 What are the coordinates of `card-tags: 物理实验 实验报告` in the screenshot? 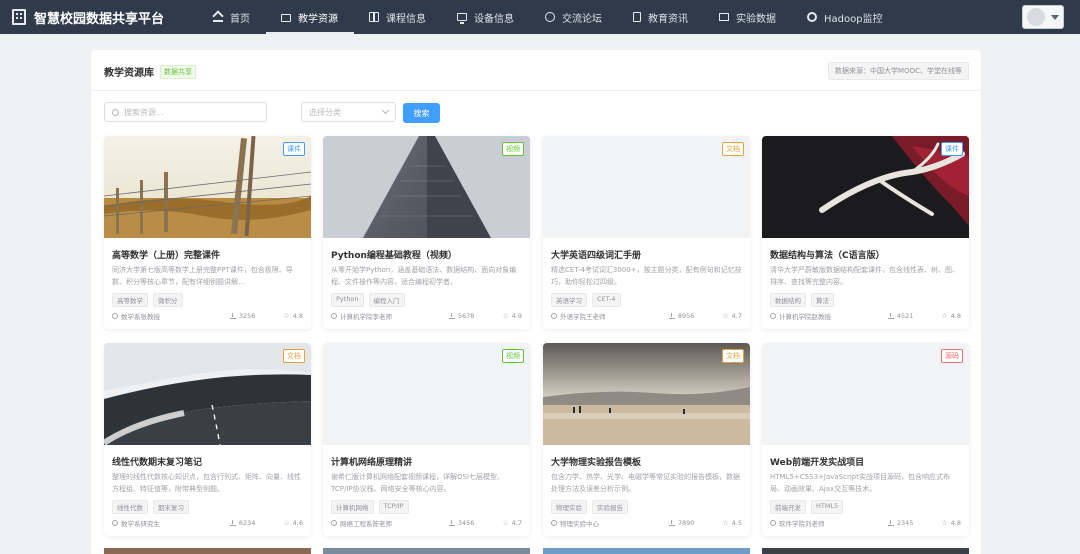 It's located at (592, 507).